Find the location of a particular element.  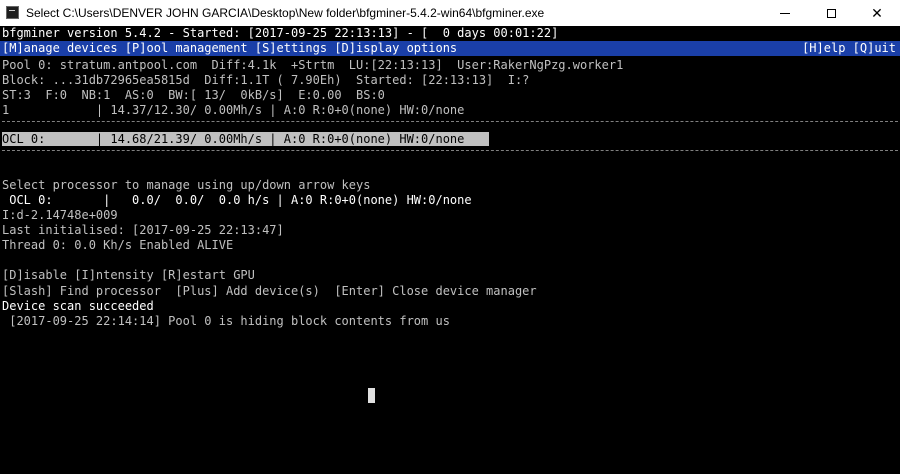

menu-help-quit: [H]elp [Q]uit is located at coordinates (849, 48).